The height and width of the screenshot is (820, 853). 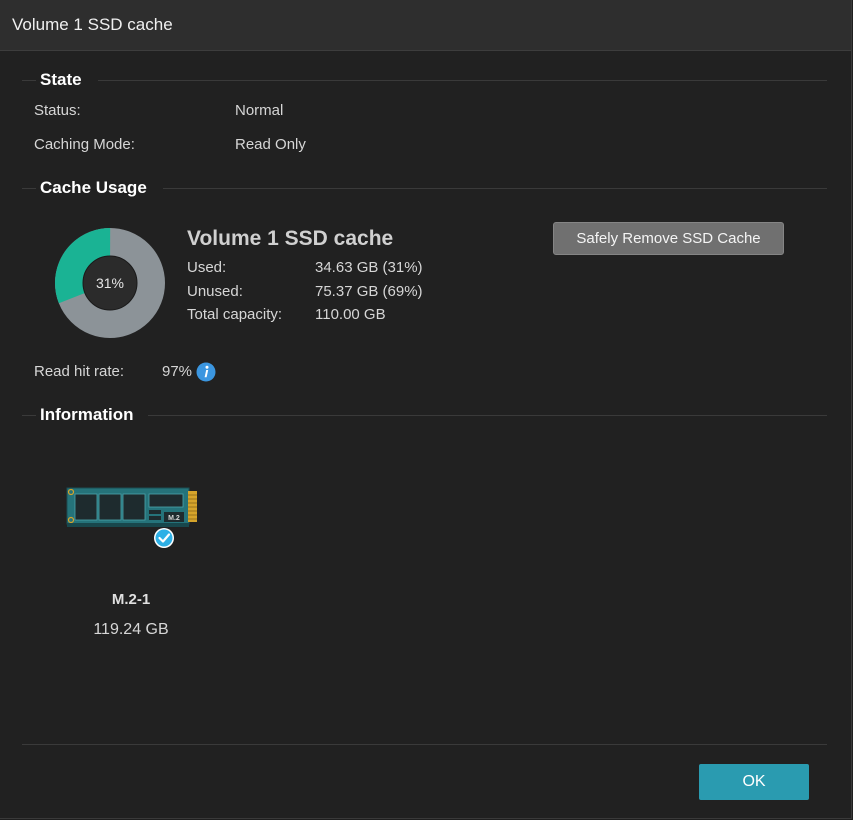 I want to click on used-label: Used:, so click(x=207, y=267).